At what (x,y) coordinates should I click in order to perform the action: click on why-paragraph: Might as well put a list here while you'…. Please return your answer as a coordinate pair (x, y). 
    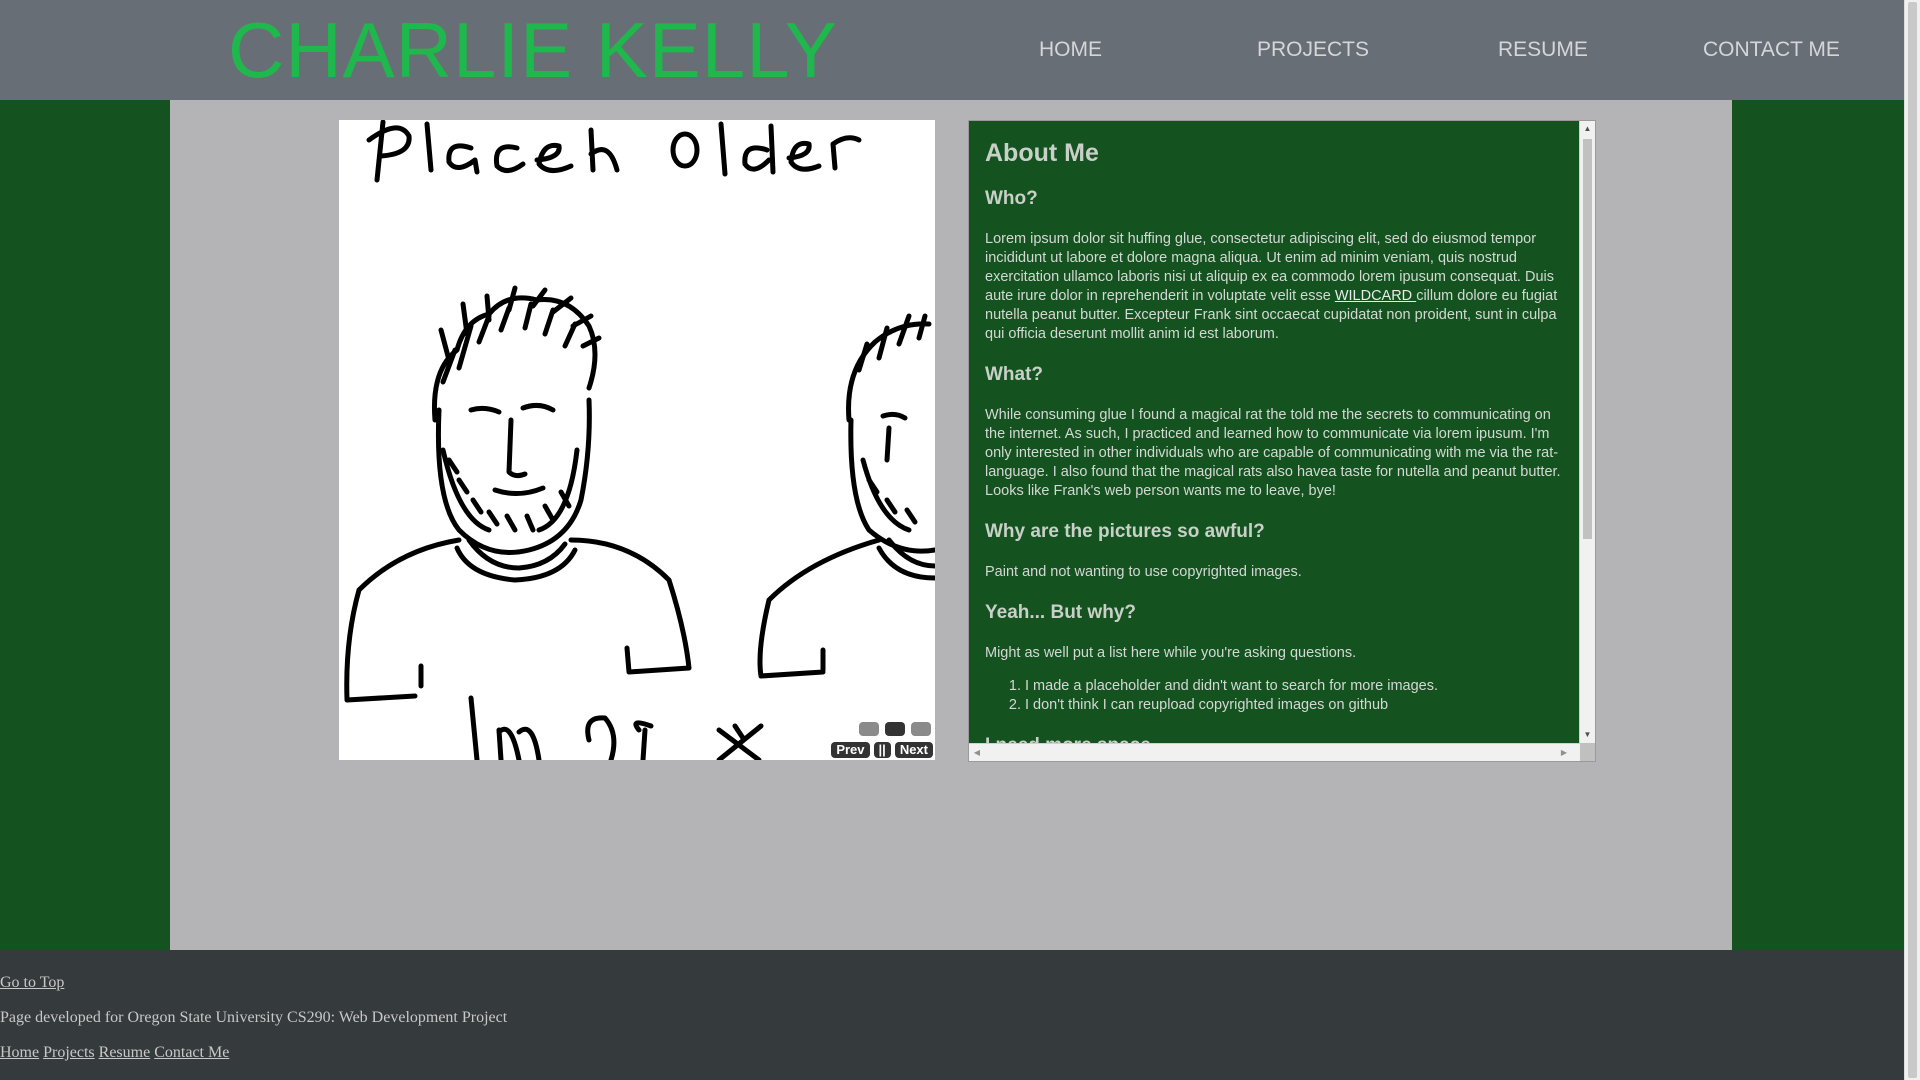
    Looking at the image, I should click on (1171, 653).